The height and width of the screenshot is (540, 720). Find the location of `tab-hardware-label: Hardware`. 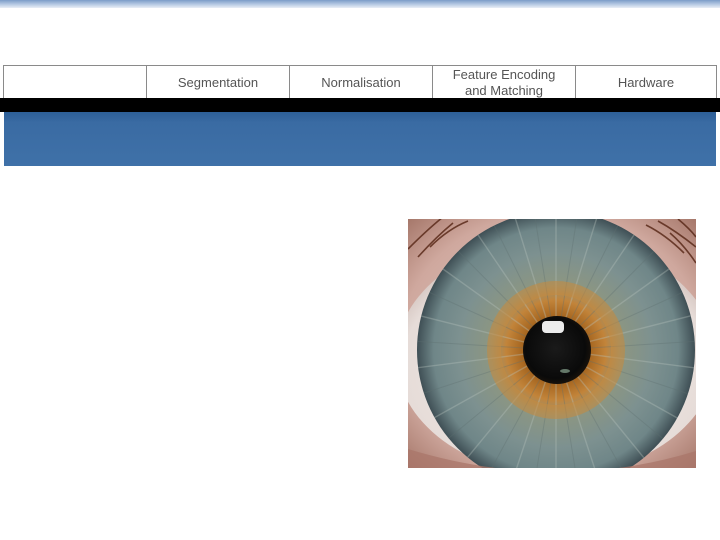

tab-hardware-label: Hardware is located at coordinates (646, 82).